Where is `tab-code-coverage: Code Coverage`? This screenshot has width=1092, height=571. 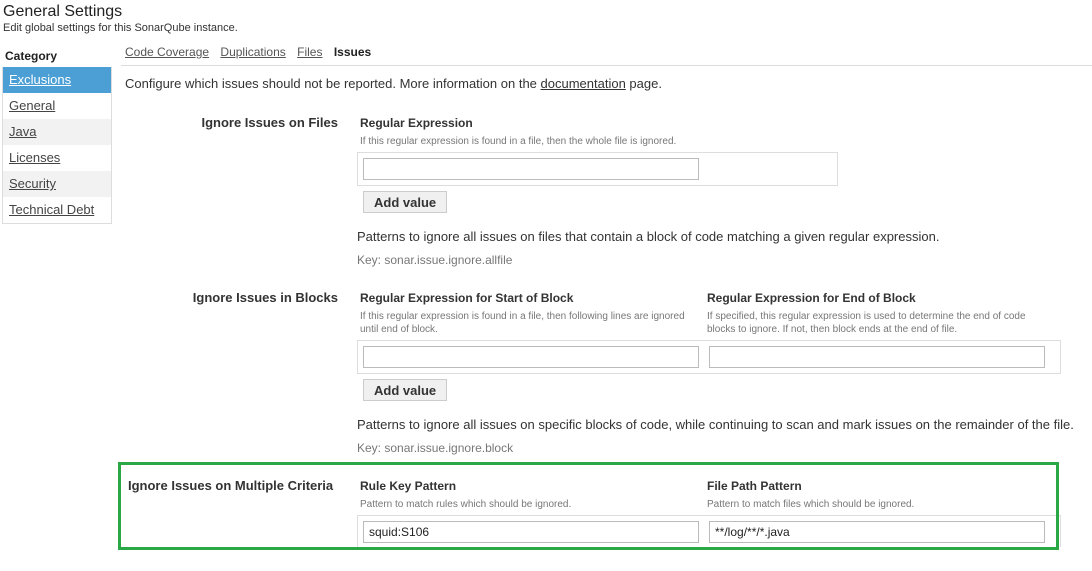
tab-code-coverage: Code Coverage is located at coordinates (167, 52).